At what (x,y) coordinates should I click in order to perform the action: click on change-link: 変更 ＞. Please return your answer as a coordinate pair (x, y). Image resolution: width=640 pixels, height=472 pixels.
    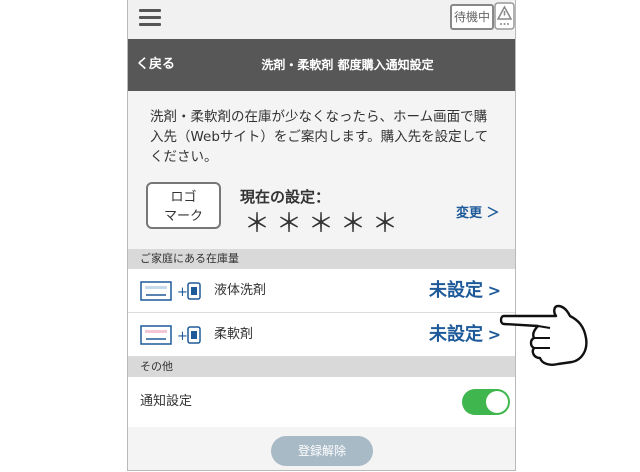
    Looking at the image, I should click on (478, 211).